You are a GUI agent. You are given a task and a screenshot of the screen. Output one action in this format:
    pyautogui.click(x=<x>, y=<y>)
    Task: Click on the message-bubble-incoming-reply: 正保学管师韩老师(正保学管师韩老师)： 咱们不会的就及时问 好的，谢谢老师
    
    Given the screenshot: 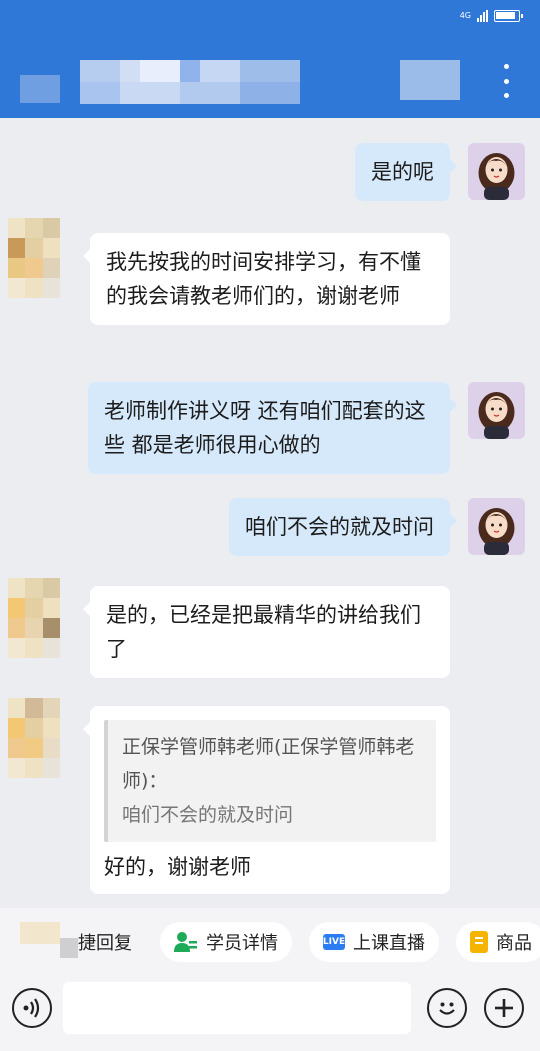 What is the action you would take?
    pyautogui.click(x=266, y=800)
    